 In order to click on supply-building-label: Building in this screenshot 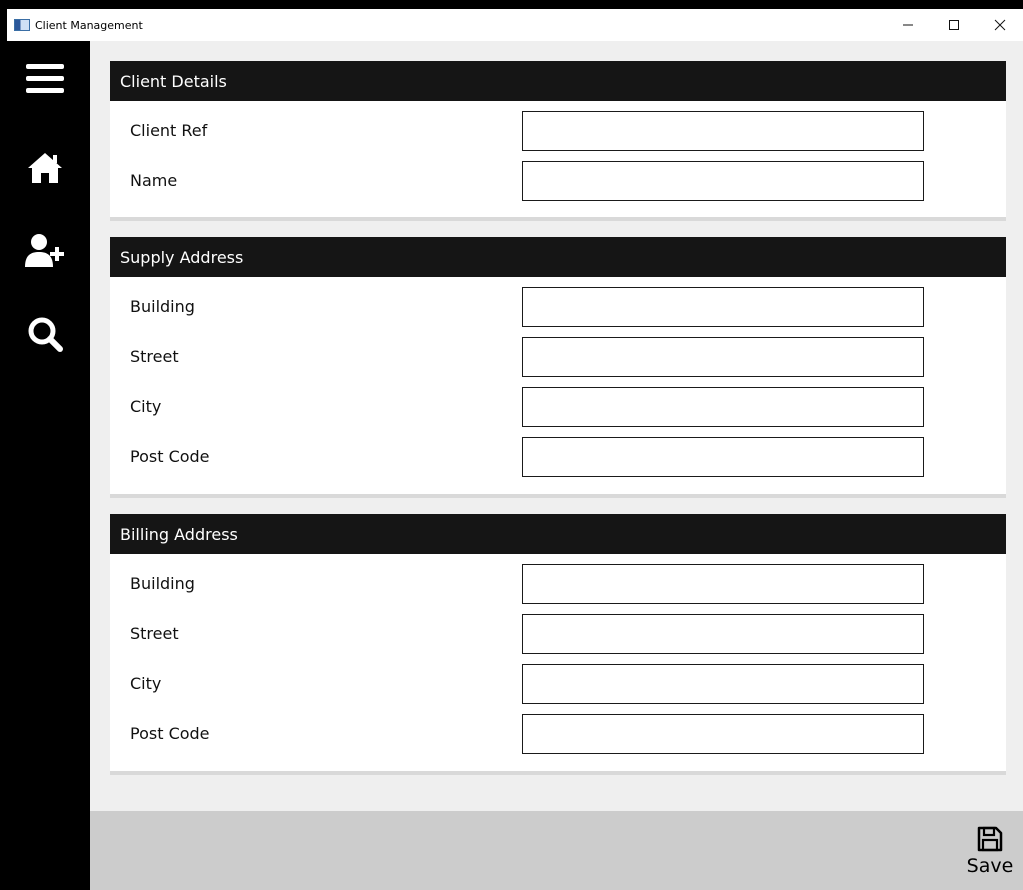, I will do `click(162, 306)`.